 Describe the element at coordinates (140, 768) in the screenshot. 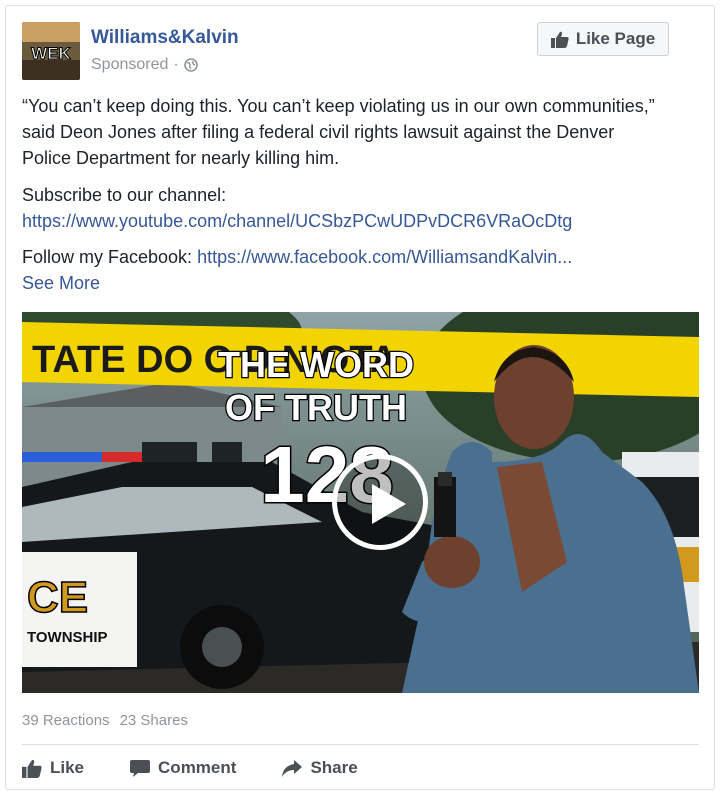

I see `comment-bubble-icon` at that location.